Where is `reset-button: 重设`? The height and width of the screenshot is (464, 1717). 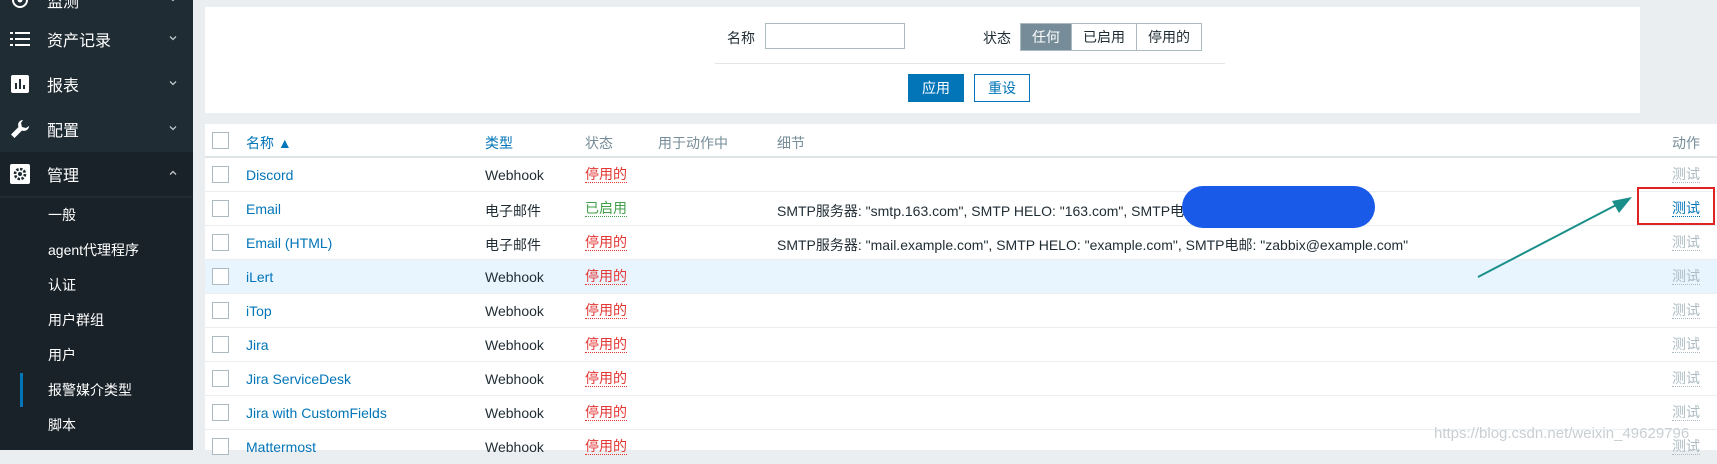 reset-button: 重设 is located at coordinates (1002, 88).